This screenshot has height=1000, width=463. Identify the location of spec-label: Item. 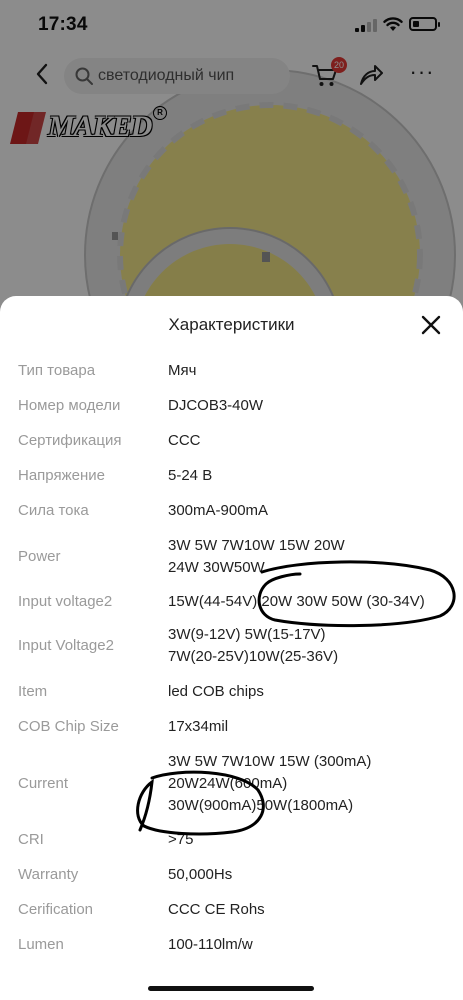
(33, 691).